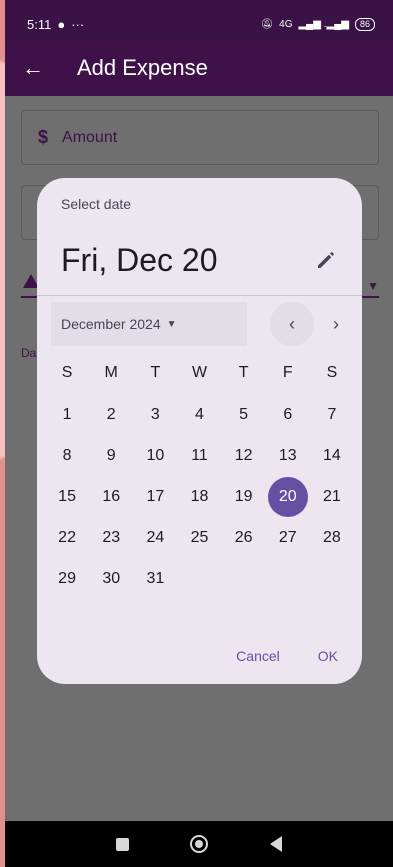 The height and width of the screenshot is (867, 393). I want to click on app-bar: ← Add Expense, so click(199, 68).